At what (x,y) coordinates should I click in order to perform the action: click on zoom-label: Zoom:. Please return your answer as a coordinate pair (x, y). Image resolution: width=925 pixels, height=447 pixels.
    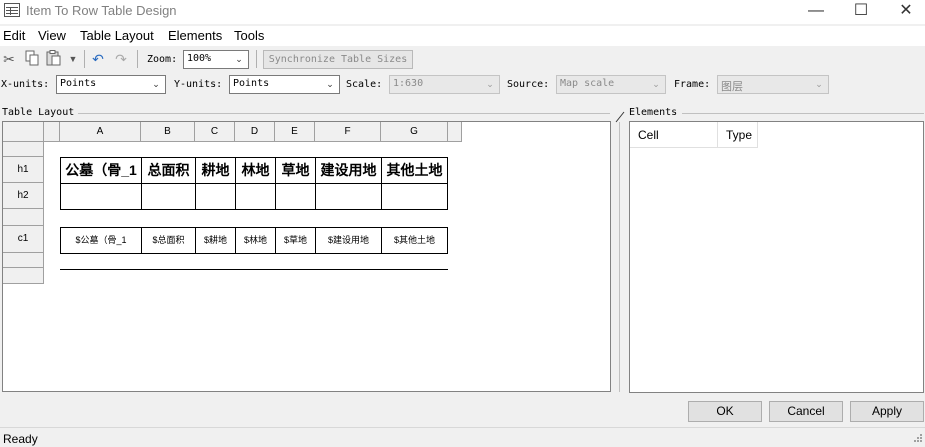
    Looking at the image, I should click on (162, 59).